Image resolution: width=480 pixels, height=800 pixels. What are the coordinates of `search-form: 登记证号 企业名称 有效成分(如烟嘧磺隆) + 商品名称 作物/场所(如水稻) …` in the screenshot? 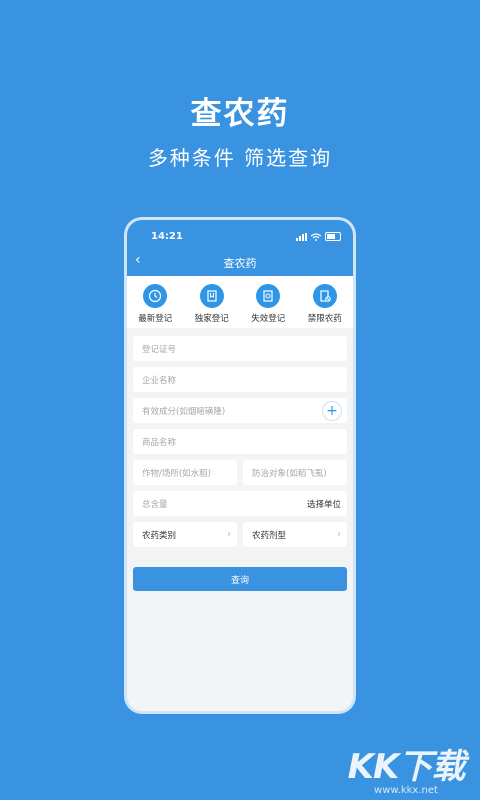 It's located at (240, 437).